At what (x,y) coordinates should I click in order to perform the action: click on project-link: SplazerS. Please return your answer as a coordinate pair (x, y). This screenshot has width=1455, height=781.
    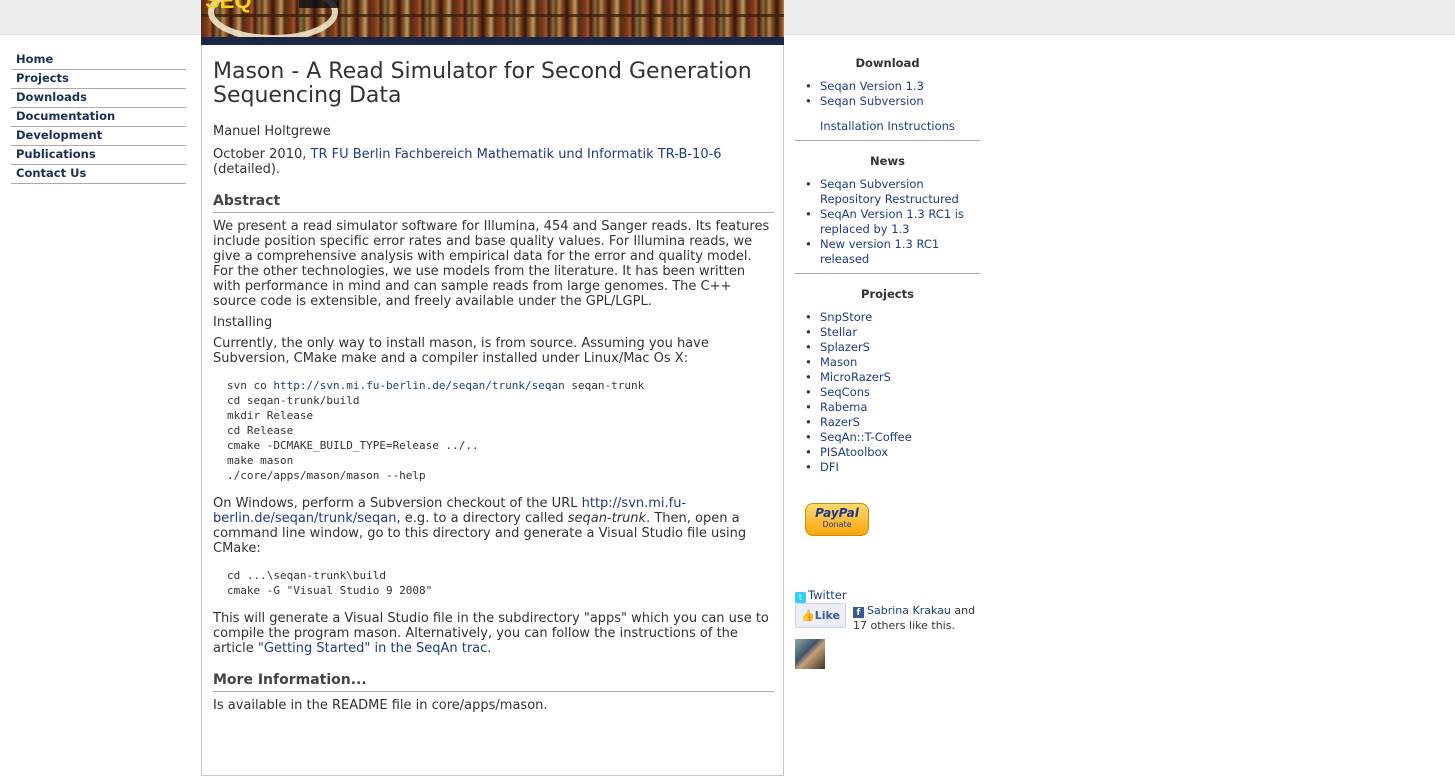
    Looking at the image, I should click on (845, 347).